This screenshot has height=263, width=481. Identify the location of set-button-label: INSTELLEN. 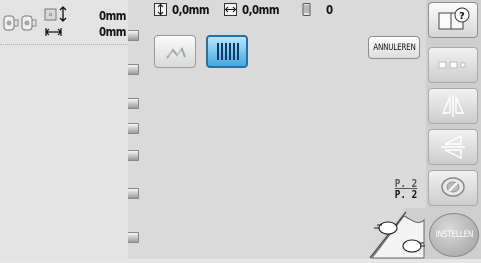
(454, 235).